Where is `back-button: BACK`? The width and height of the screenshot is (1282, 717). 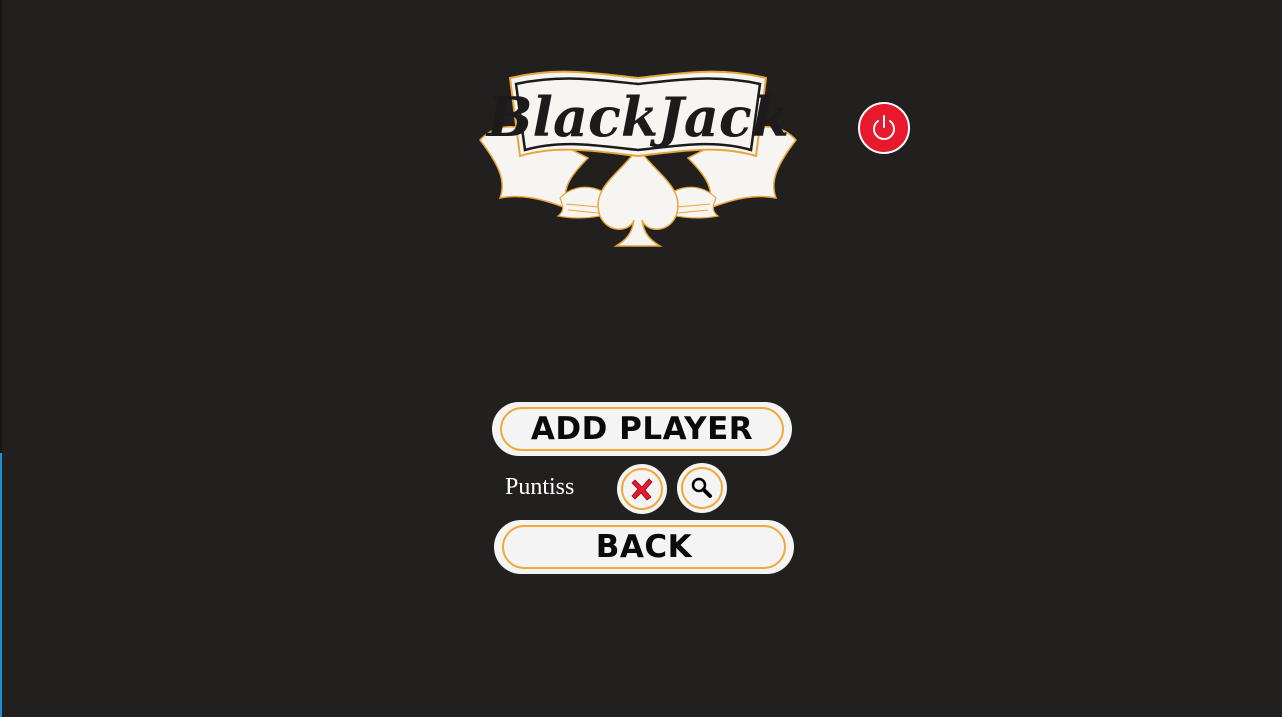
back-button: BACK is located at coordinates (644, 547).